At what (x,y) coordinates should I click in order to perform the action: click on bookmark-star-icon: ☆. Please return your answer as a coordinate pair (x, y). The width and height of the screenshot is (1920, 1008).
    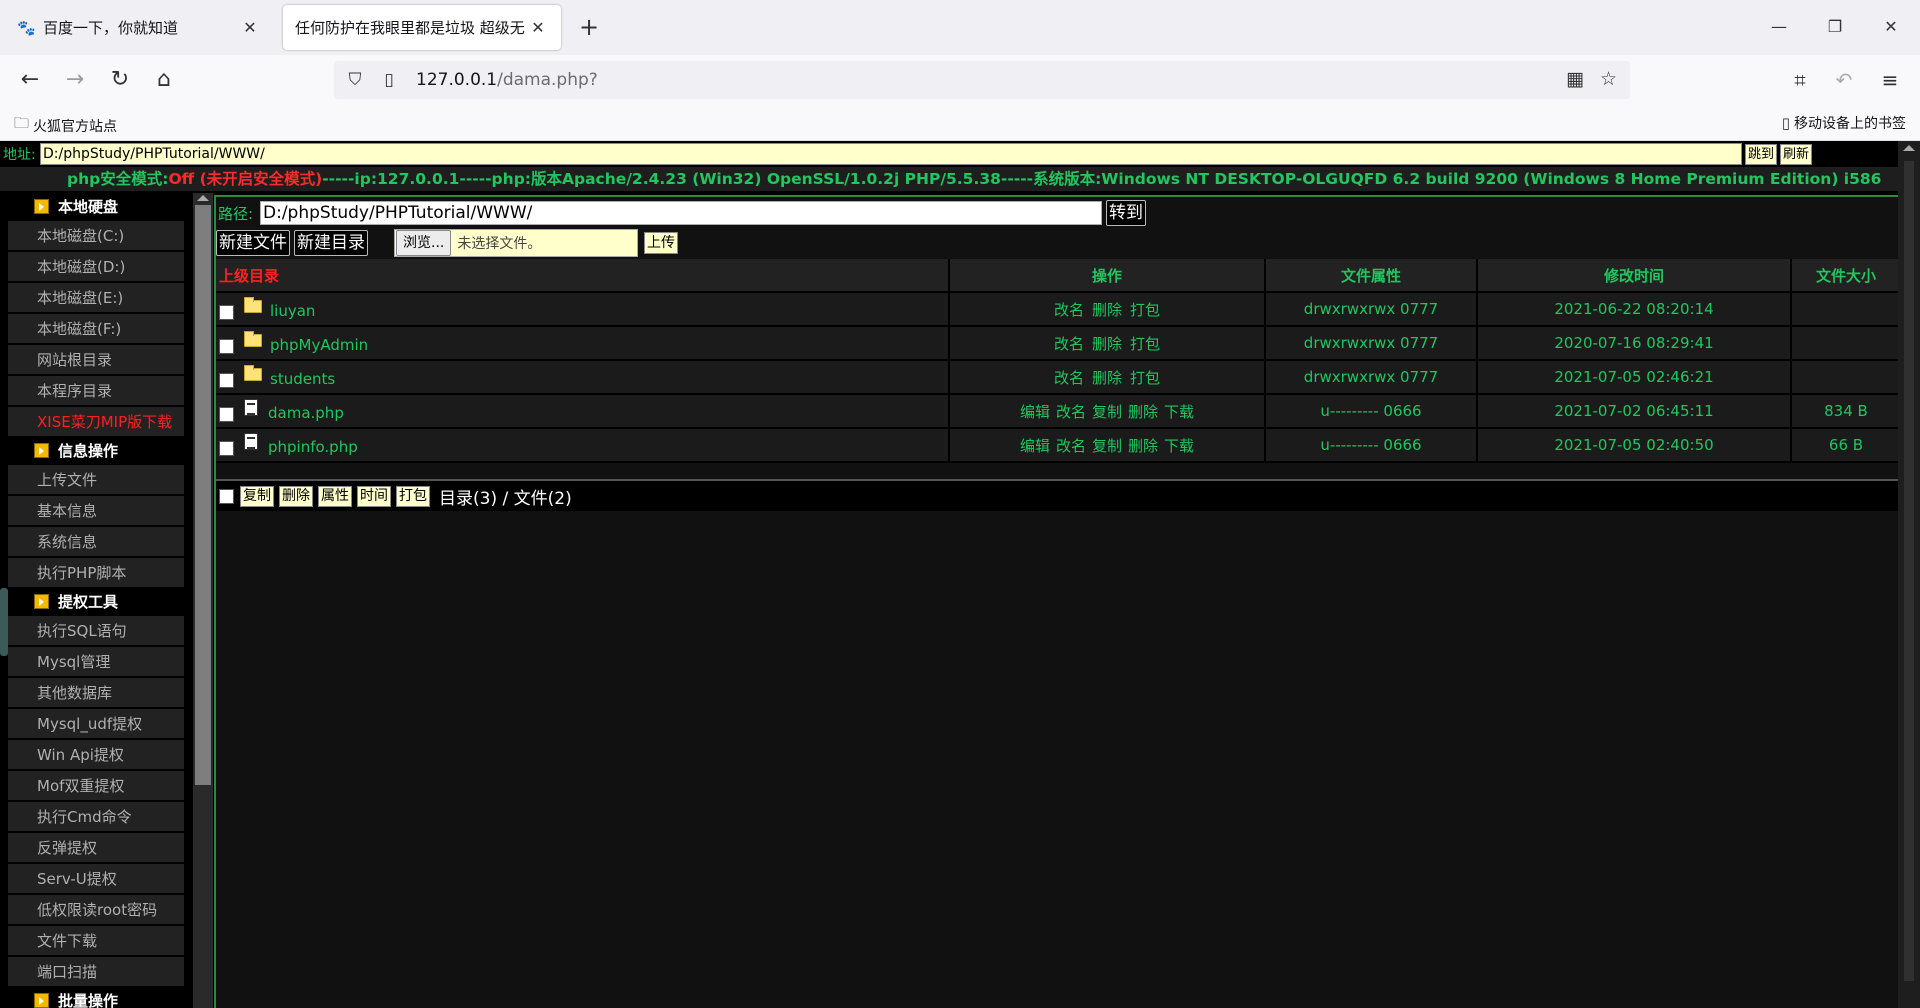
    Looking at the image, I should click on (1608, 79).